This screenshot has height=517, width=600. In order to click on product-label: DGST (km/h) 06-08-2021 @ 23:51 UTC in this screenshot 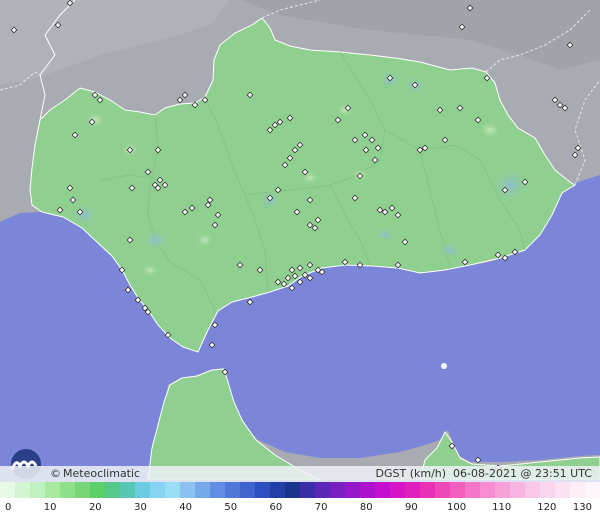, I will do `click(484, 473)`.